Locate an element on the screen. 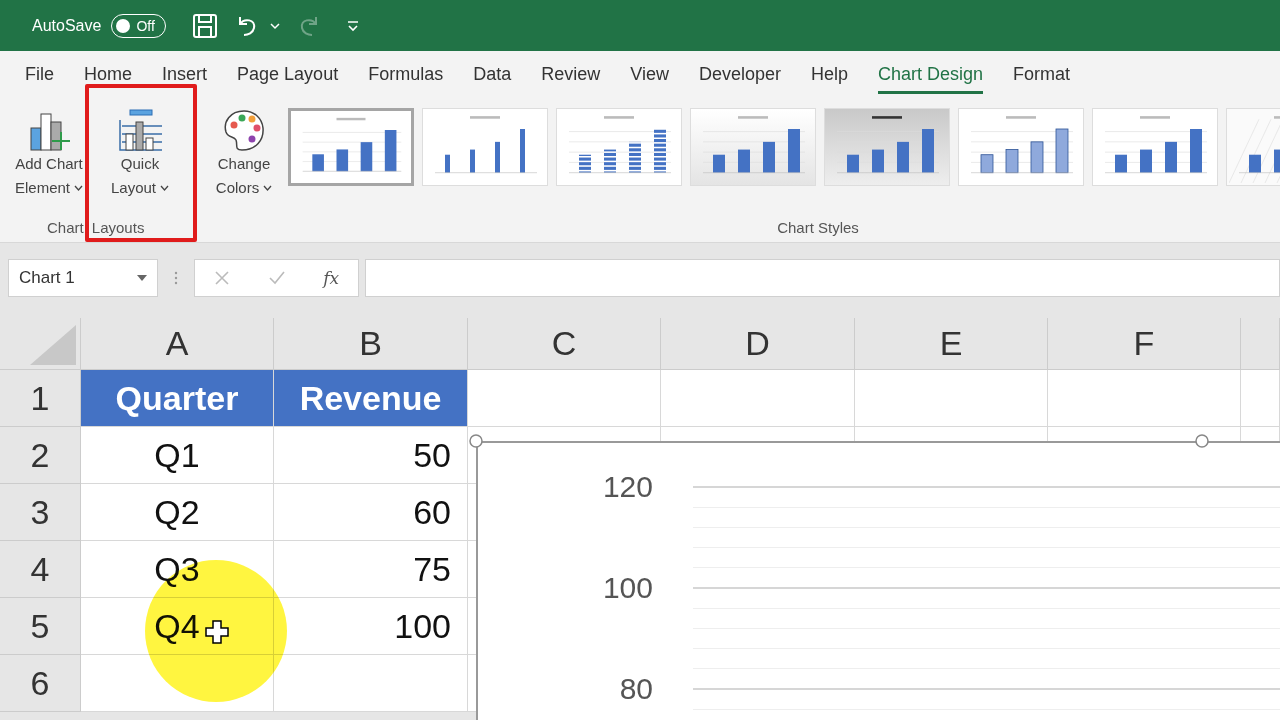 The image size is (1280, 720). table-cell: 75 is located at coordinates (371, 569).